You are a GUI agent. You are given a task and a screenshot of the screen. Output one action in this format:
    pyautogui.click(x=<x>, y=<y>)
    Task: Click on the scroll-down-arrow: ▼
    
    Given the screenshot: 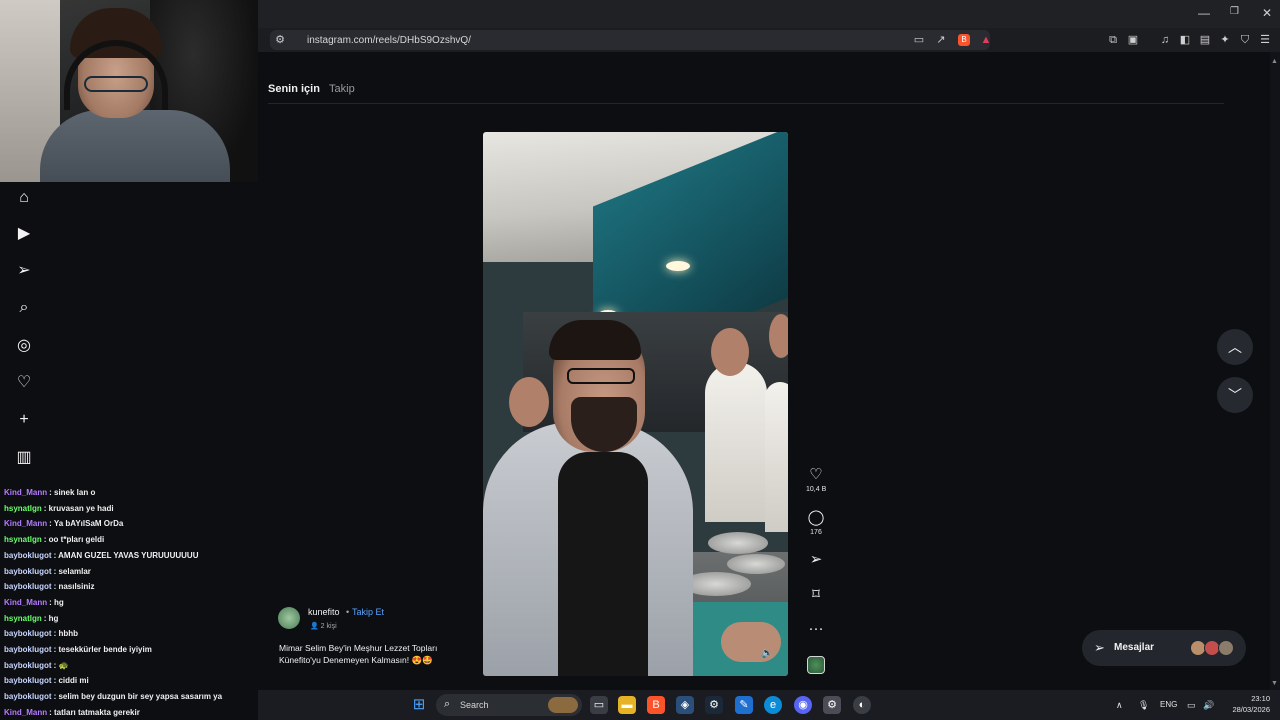 What is the action you would take?
    pyautogui.click(x=1274, y=683)
    